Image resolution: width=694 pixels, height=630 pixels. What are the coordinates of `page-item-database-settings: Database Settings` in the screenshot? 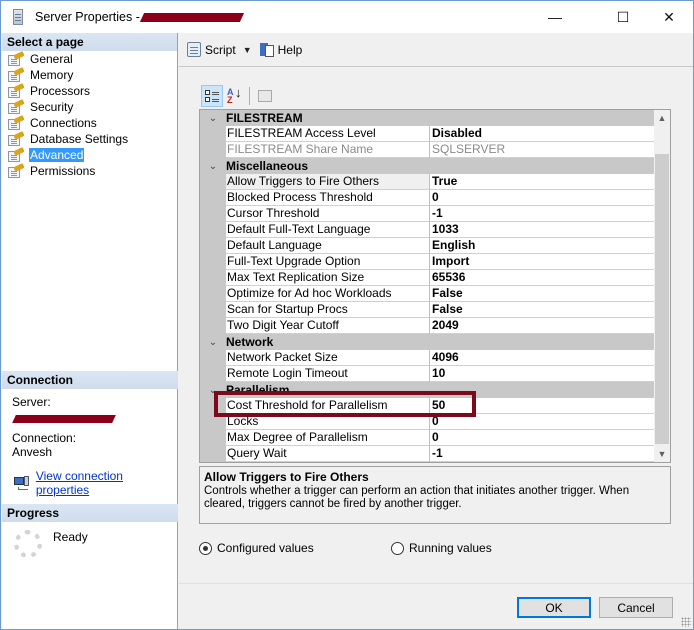 It's located at (89, 138).